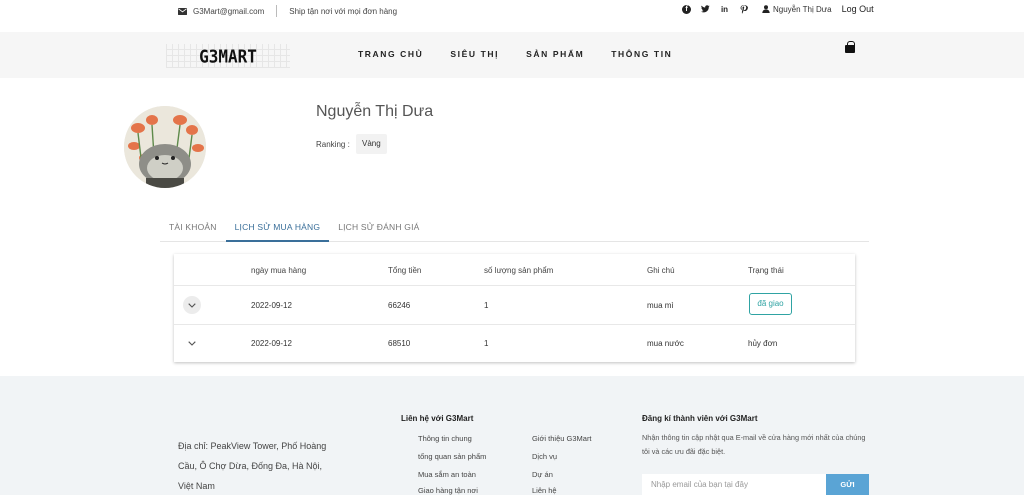 This screenshot has height=495, width=1024. What do you see at coordinates (850, 47) in the screenshot?
I see `shopping-bag-icon` at bounding box center [850, 47].